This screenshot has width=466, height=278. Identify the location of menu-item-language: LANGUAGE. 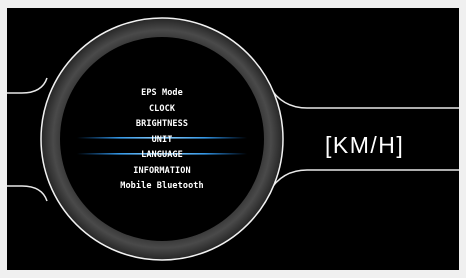
(162, 156).